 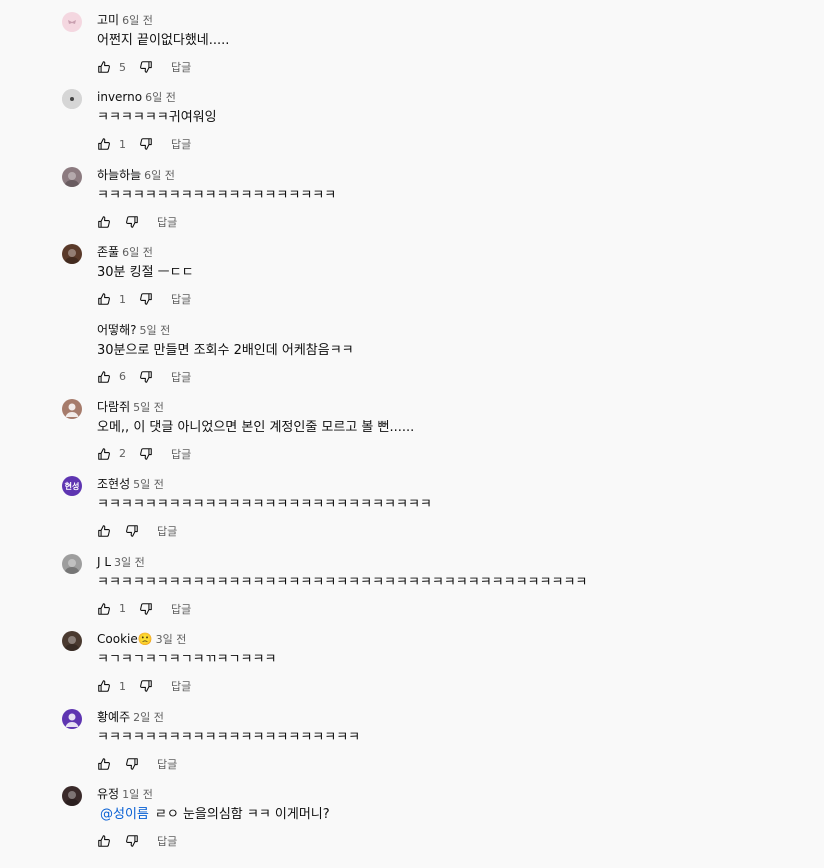 I want to click on comment-author: 어떻해?, so click(x=117, y=330).